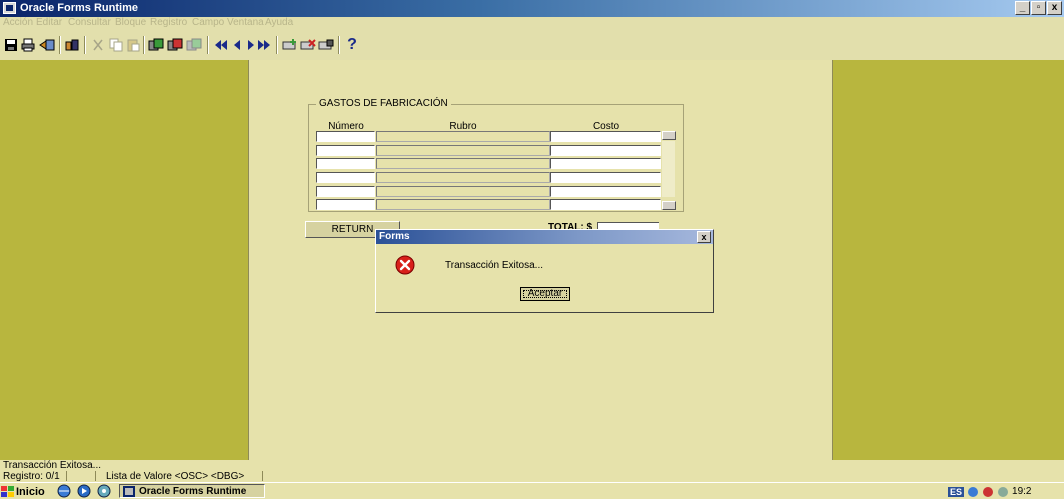 This screenshot has height=499, width=1064. What do you see at coordinates (64, 491) in the screenshot?
I see `browser-icon` at bounding box center [64, 491].